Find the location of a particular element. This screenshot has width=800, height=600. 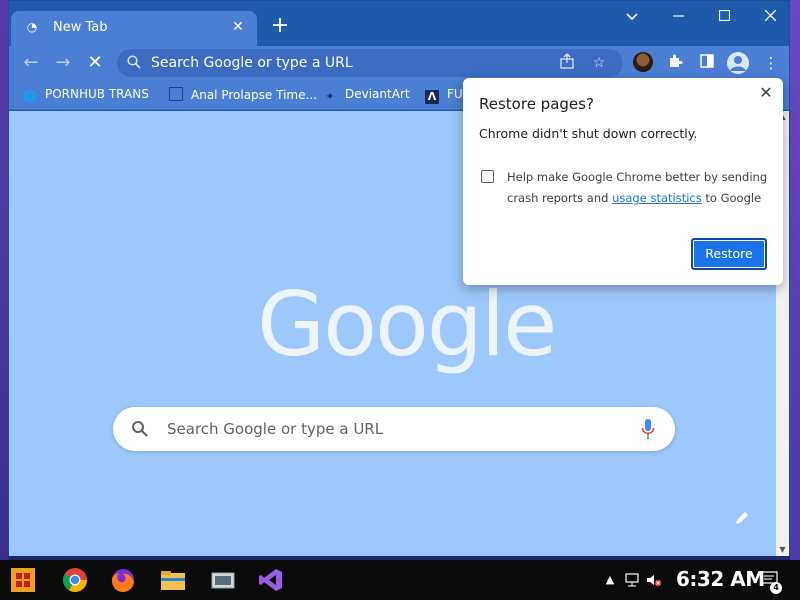

loading-favicon-icon: ◔ is located at coordinates (32, 27).